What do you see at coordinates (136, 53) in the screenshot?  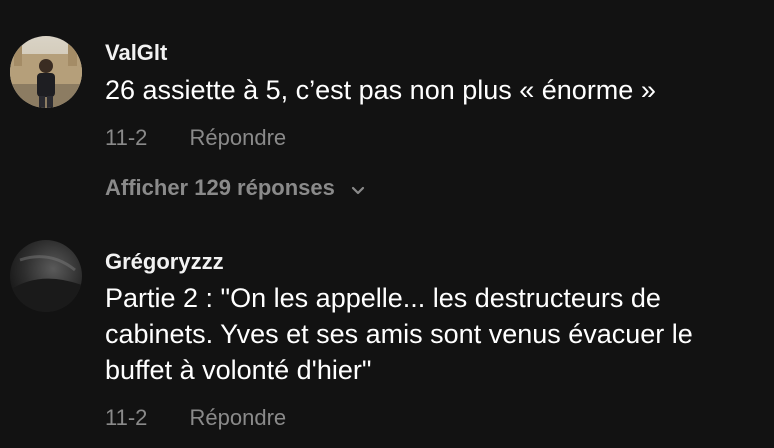 I see `comment-username: ValGlt` at bounding box center [136, 53].